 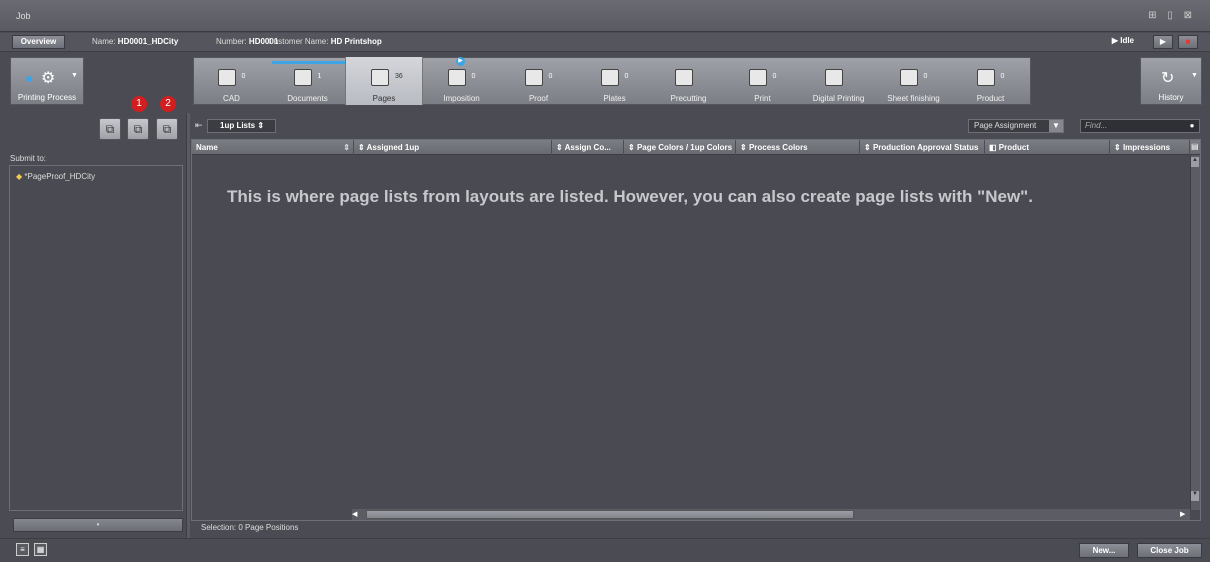 I want to click on job-name: Name: HD0001_HDCity, so click(x=135, y=41).